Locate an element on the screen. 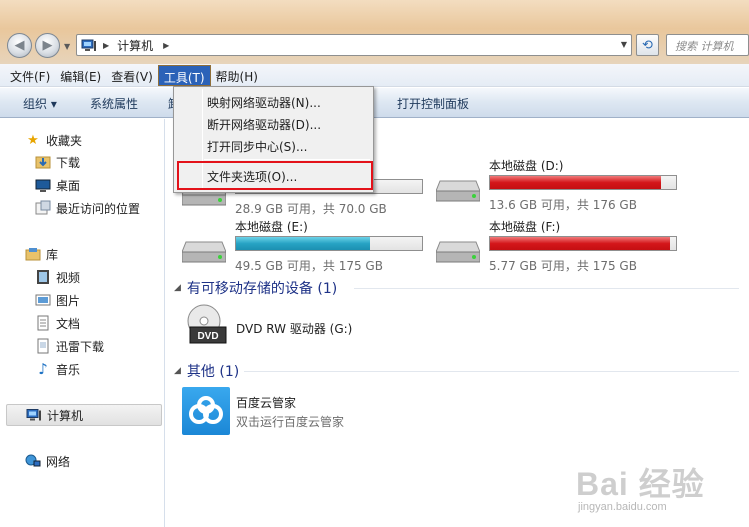 This screenshot has height=527, width=749. sidebar-item-label: 图片 is located at coordinates (68, 300).